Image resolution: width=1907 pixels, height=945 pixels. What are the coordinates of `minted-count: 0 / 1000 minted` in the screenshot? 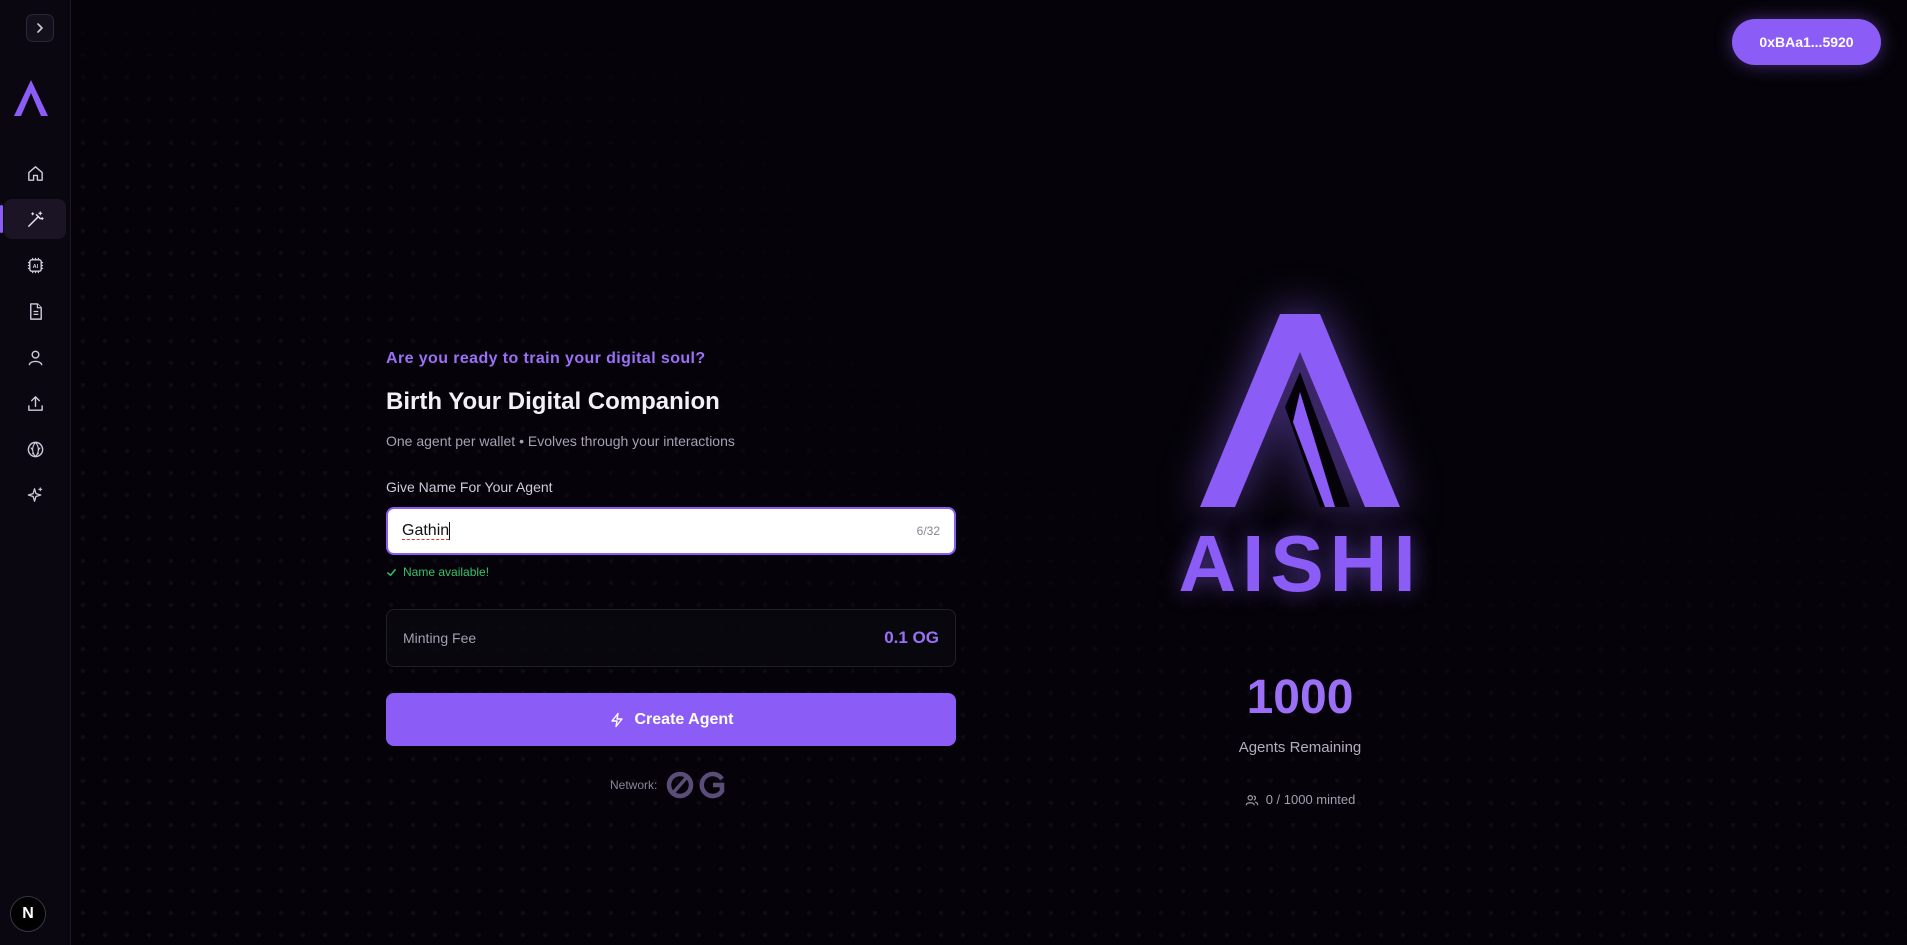 It's located at (1300, 799).